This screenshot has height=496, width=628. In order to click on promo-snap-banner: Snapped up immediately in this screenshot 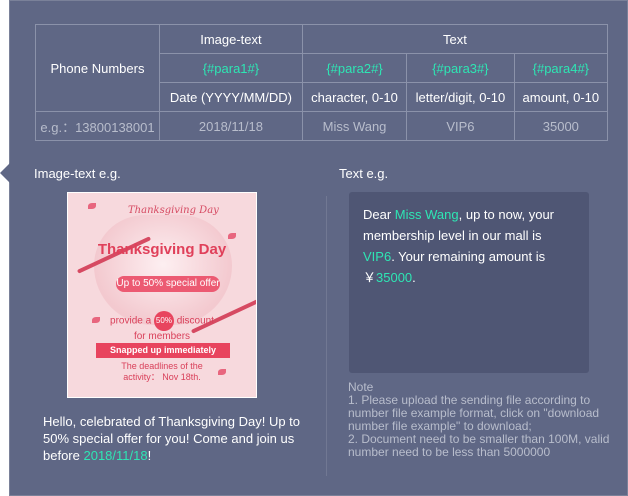, I will do `click(163, 350)`.